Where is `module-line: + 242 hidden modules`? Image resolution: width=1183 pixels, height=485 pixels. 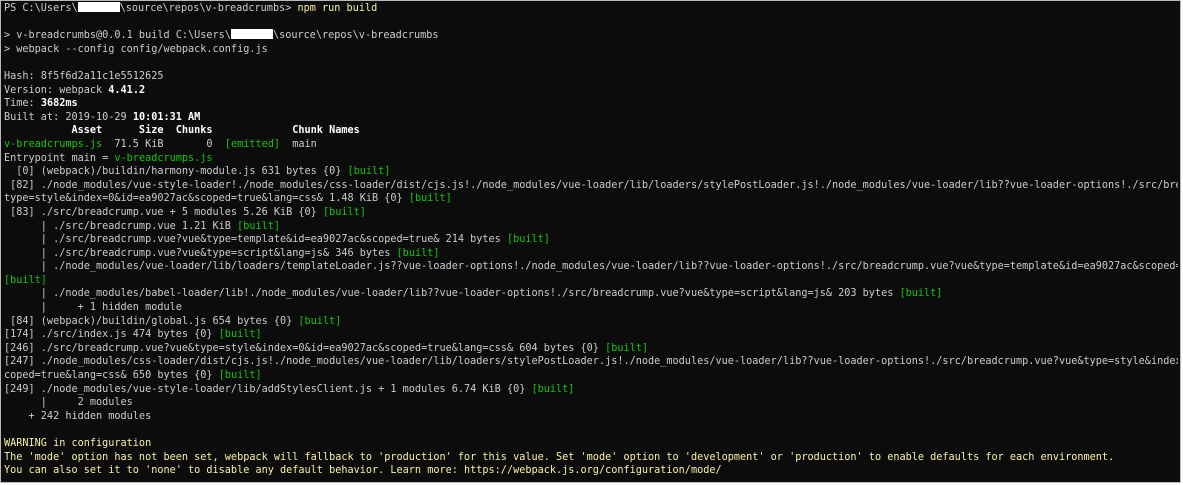
module-line: + 242 hidden modules is located at coordinates (590, 417).